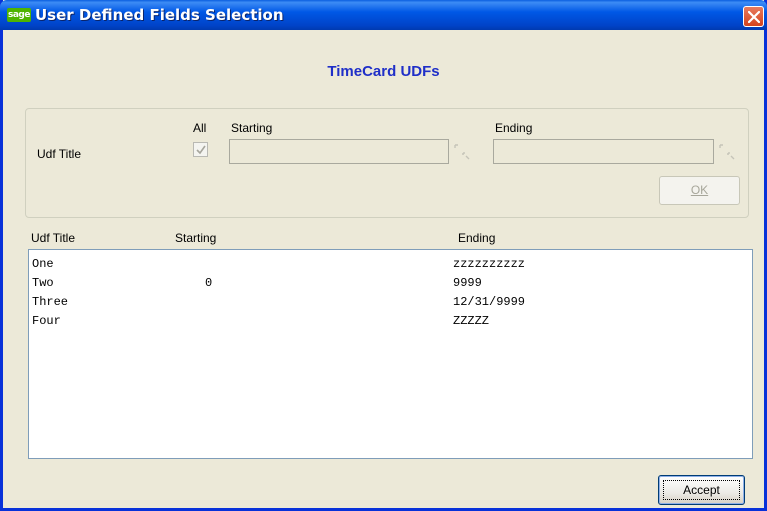 The image size is (767, 511). Describe the element at coordinates (390, 324) in the screenshot. I see `list-row: Four ZZZZZ` at that location.